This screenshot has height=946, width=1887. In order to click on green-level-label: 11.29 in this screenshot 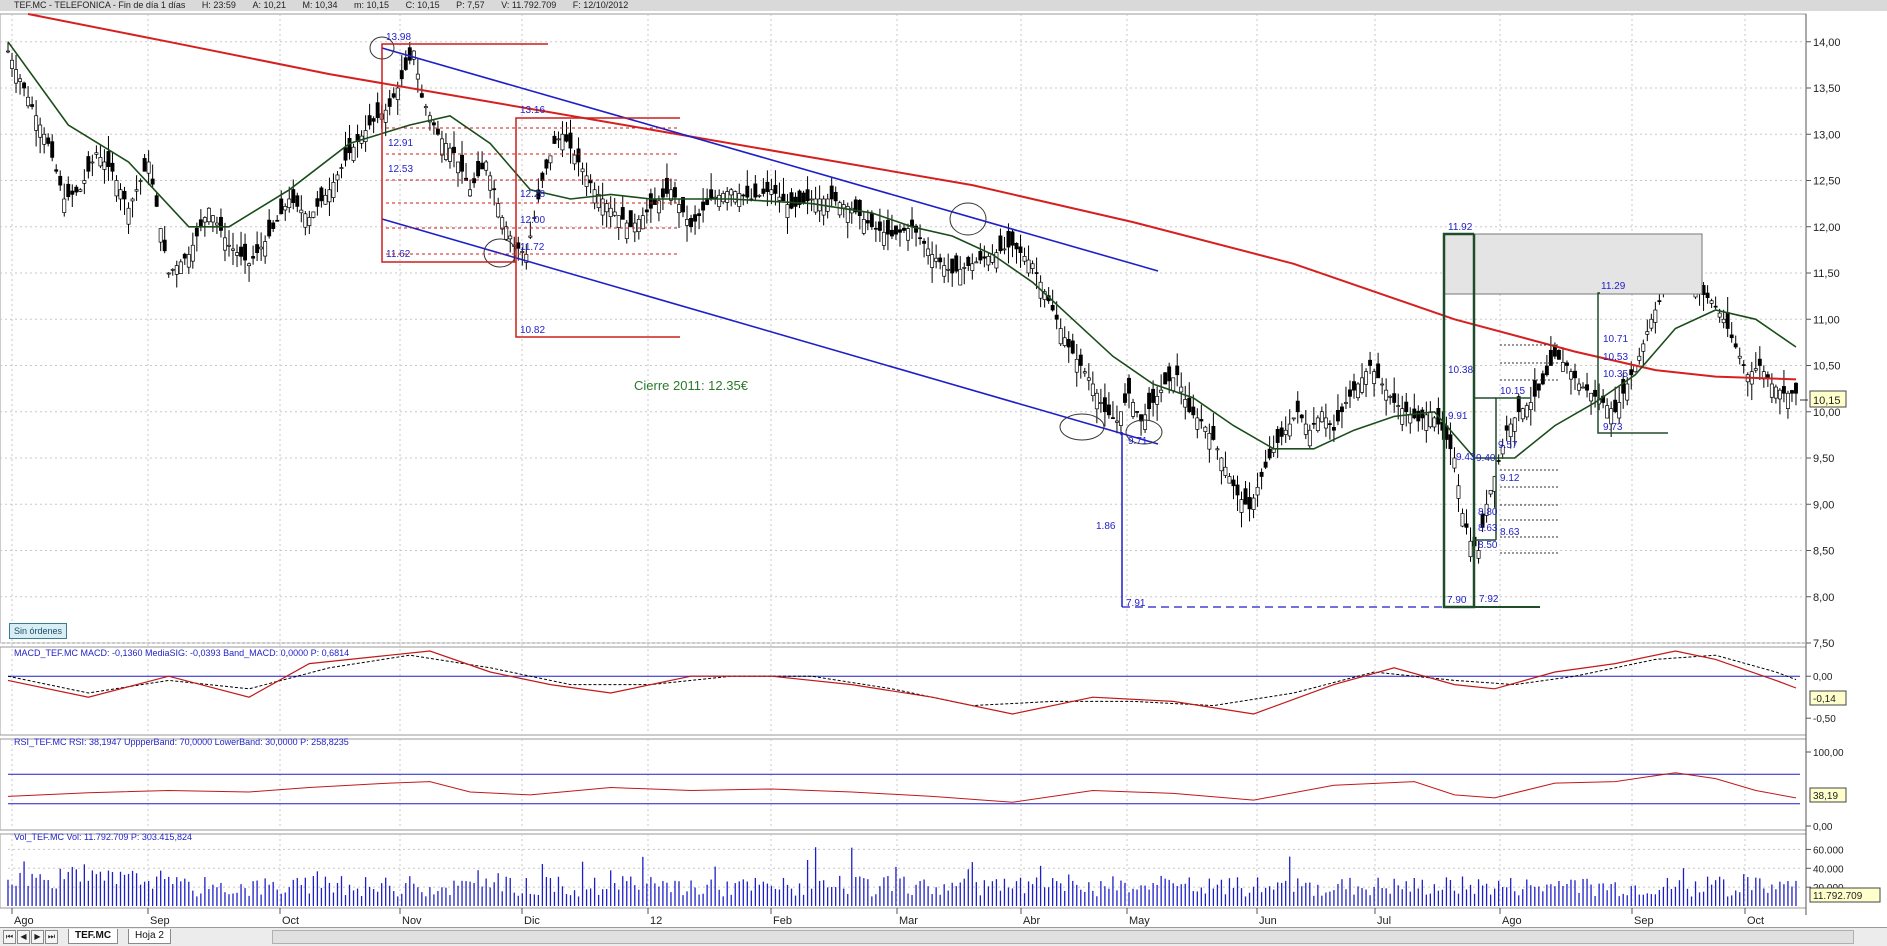, I will do `click(1613, 286)`.